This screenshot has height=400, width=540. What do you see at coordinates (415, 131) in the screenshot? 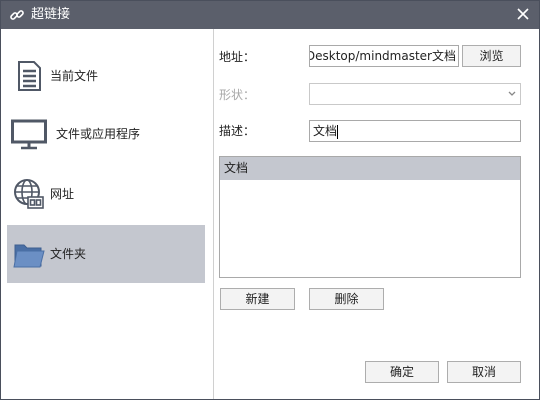
I see `description-input: 文档` at bounding box center [415, 131].